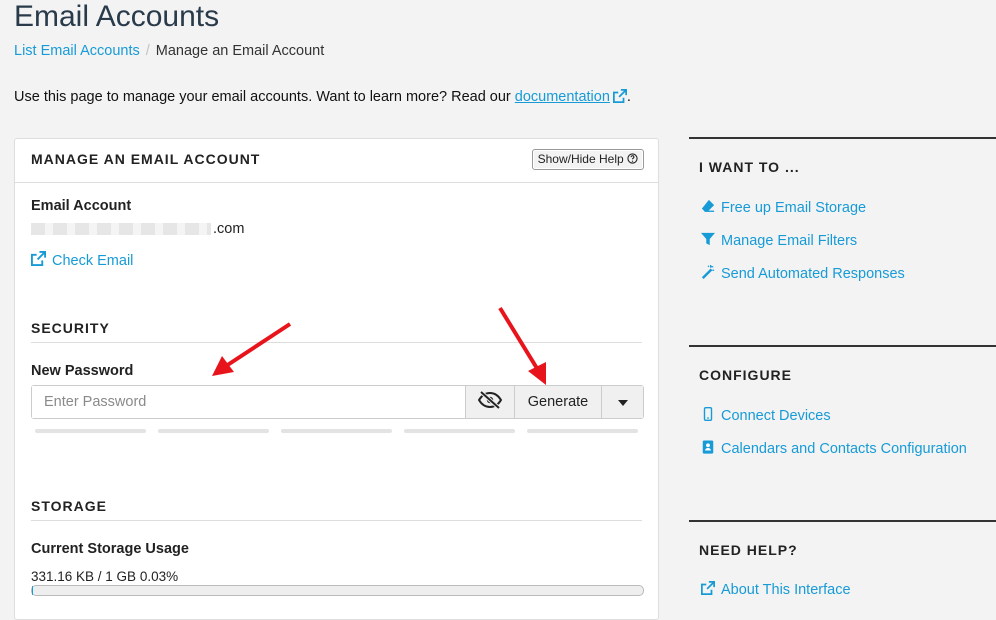 The image size is (996, 620). What do you see at coordinates (708, 208) in the screenshot?
I see `eraser-icon` at bounding box center [708, 208].